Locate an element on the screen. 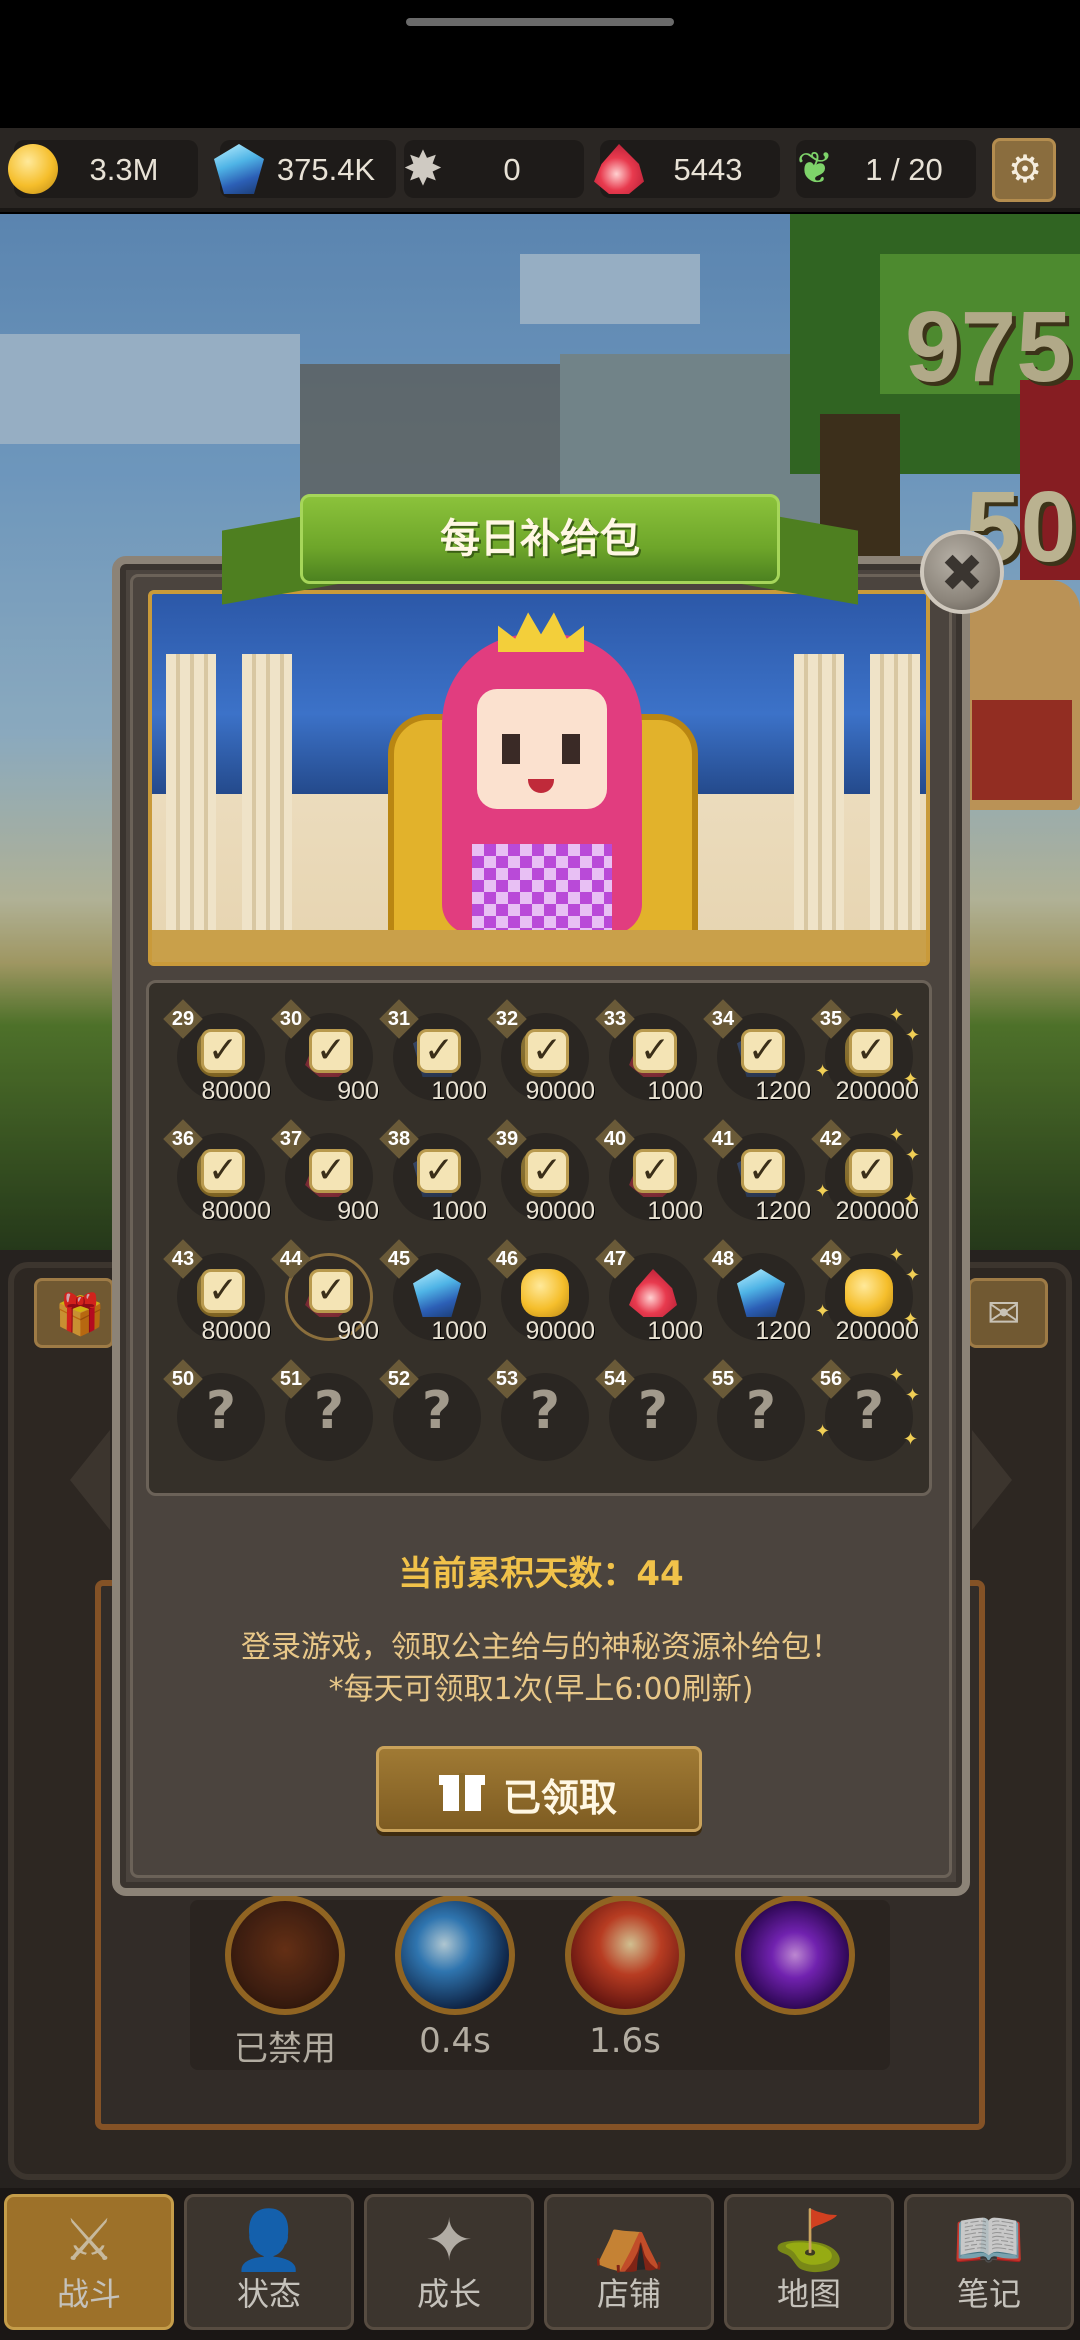 Image resolution: width=1080 pixels, height=2340 pixels. day-number: 38 is located at coordinates (399, 1139).